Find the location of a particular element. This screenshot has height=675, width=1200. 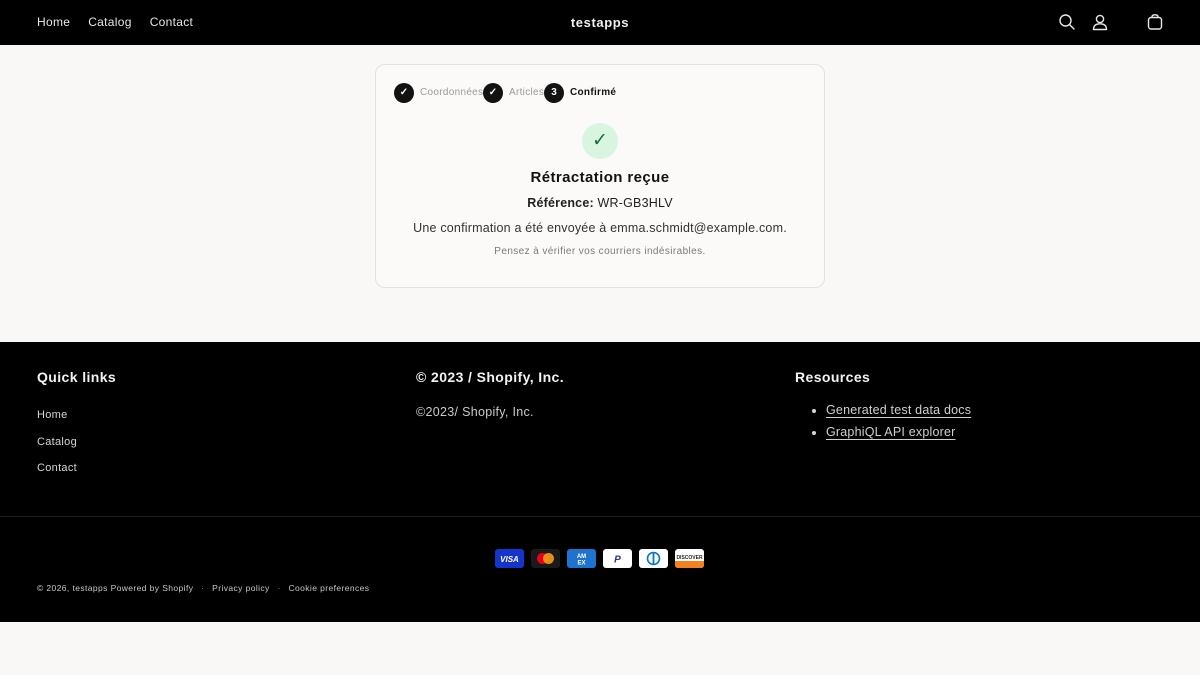

copyright-text: © 2026, testapps is located at coordinates (72, 588).